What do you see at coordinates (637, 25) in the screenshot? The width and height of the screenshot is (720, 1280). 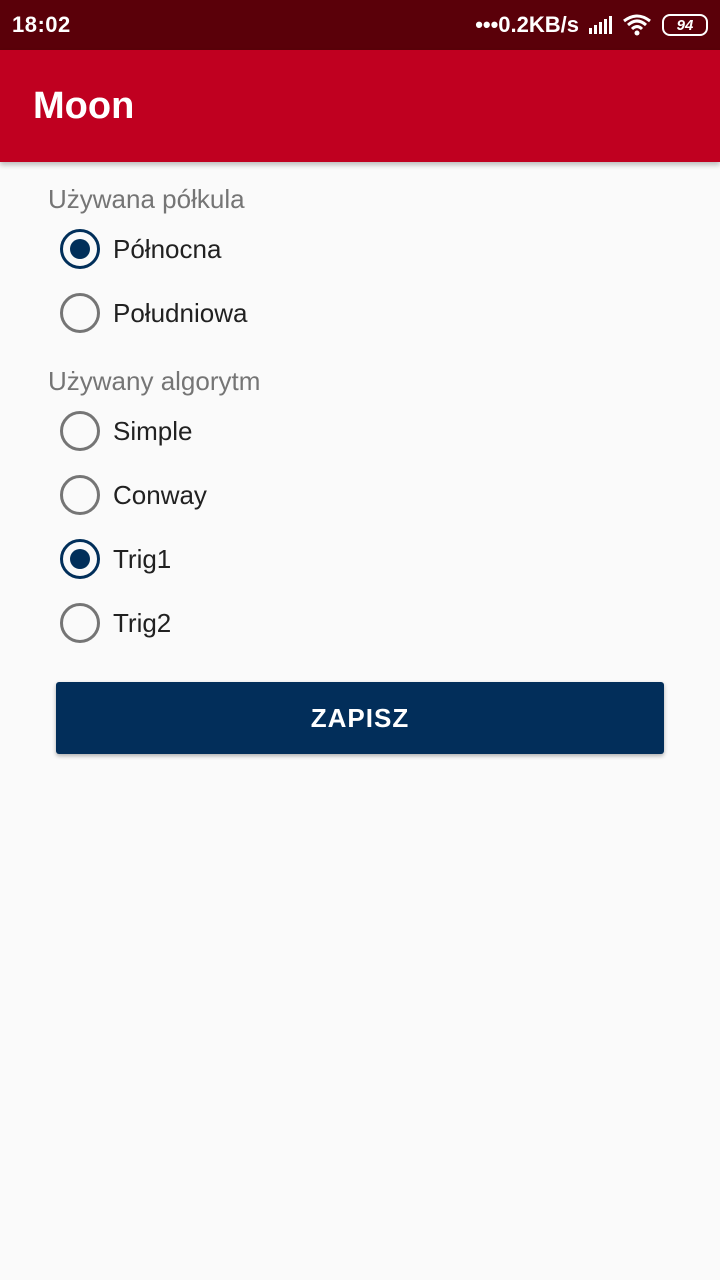 I see `wifi-icon` at bounding box center [637, 25].